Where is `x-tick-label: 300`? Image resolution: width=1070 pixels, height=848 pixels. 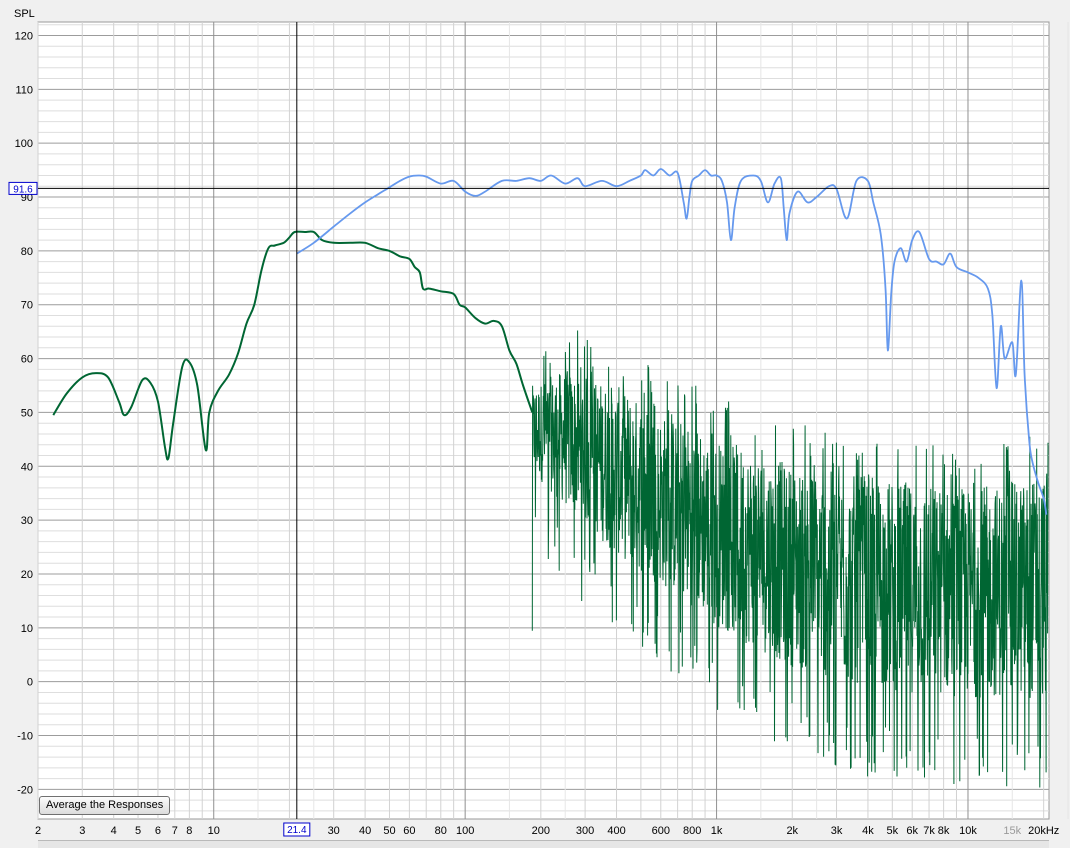
x-tick-label: 300 is located at coordinates (585, 831).